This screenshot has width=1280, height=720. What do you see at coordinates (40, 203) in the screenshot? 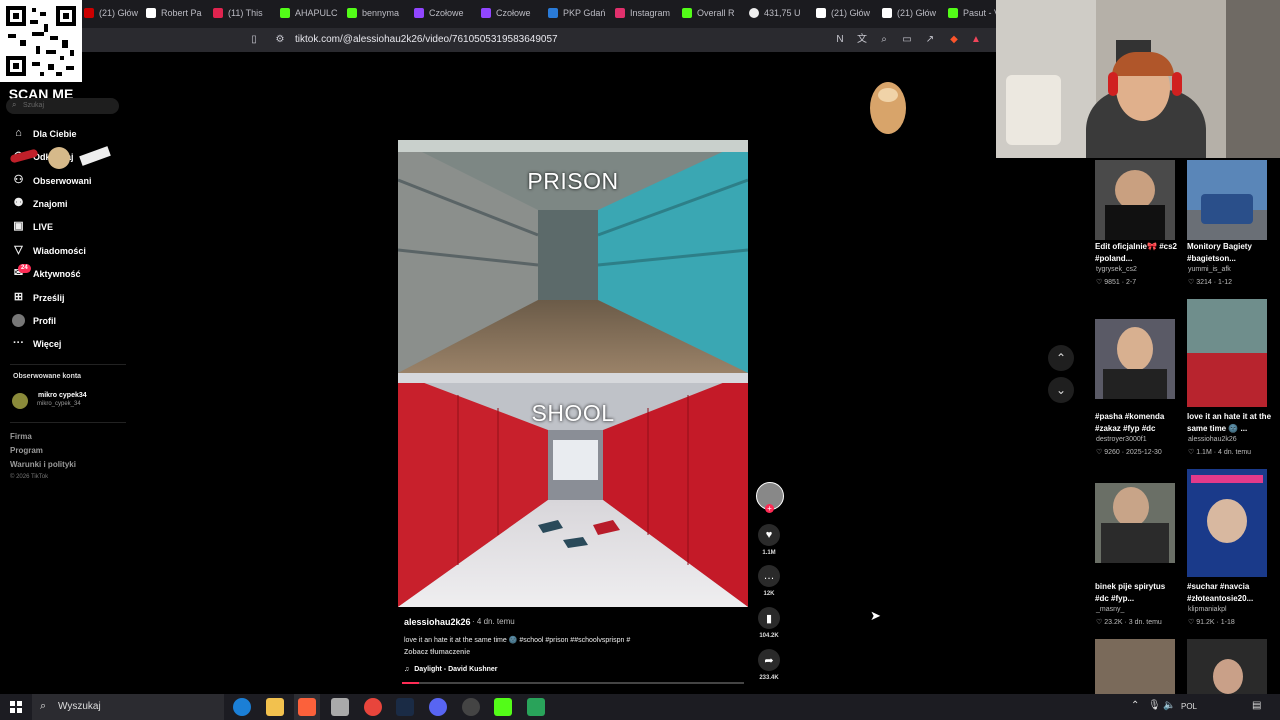
I see `sidebar-item-friends: ⚉ Znajomi` at bounding box center [40, 203].